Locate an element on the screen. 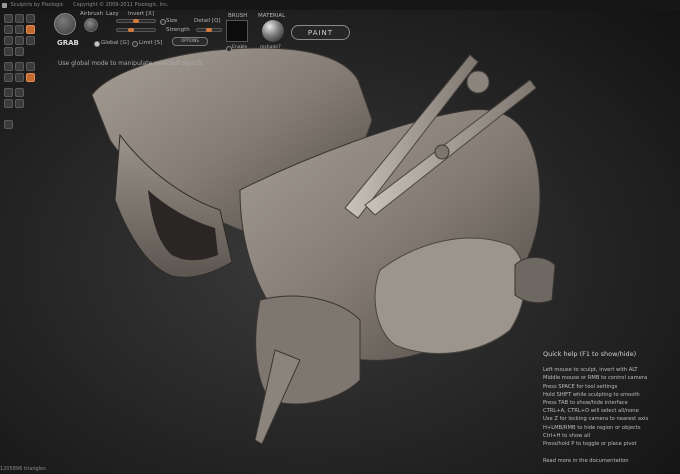 The width and height of the screenshot is (680, 474). quick-help-line: CTRL+A, CTRL+D will select all/none is located at coordinates (591, 411).